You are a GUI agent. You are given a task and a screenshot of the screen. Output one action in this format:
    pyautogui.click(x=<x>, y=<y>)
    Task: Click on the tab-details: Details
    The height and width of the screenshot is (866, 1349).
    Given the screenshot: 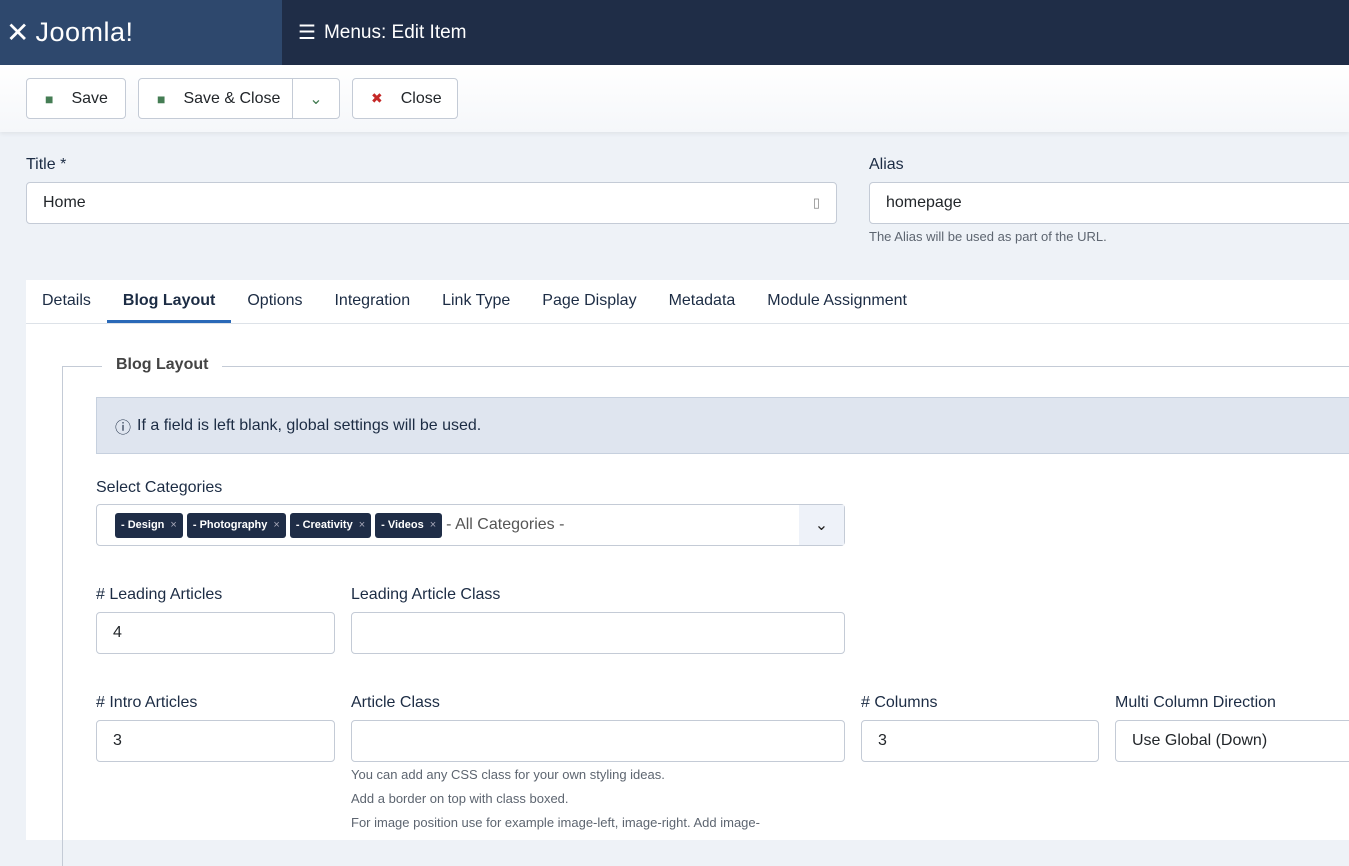 What is the action you would take?
    pyautogui.click(x=66, y=301)
    